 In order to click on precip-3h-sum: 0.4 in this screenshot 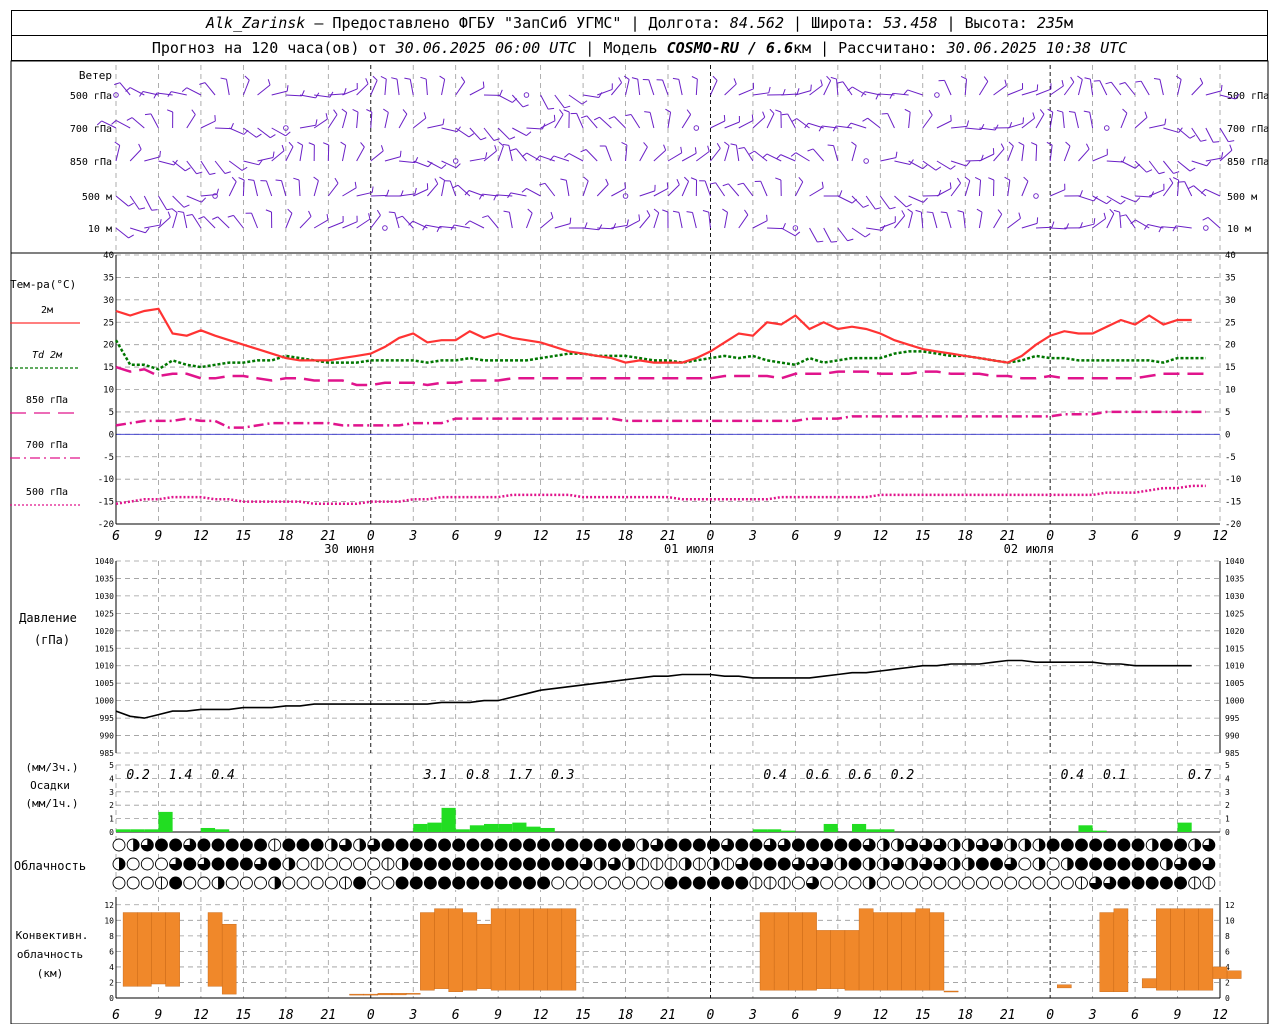, I will do `click(1072, 775)`.